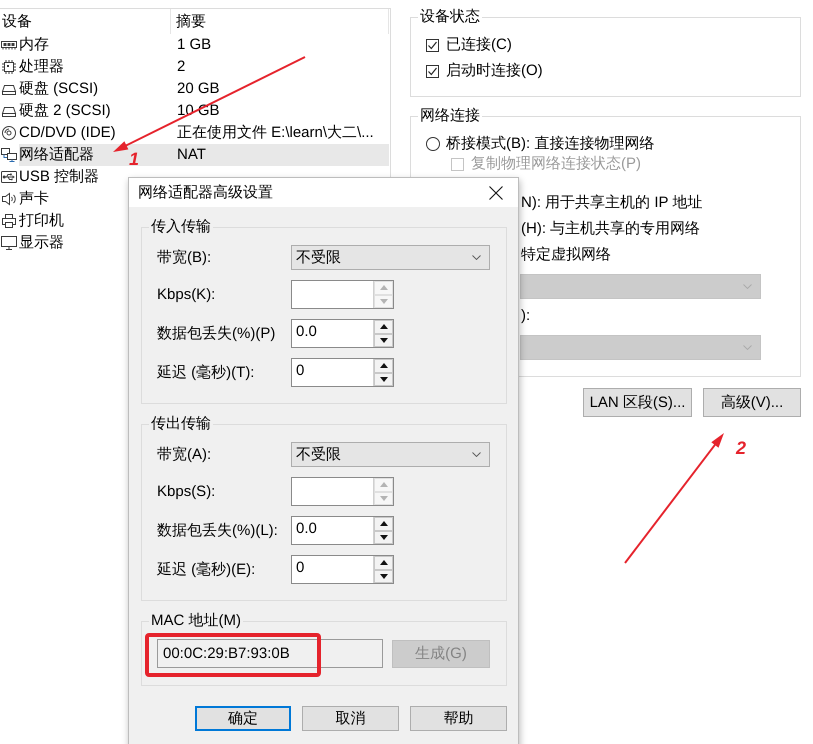  I want to click on speaker-icon, so click(9, 199).